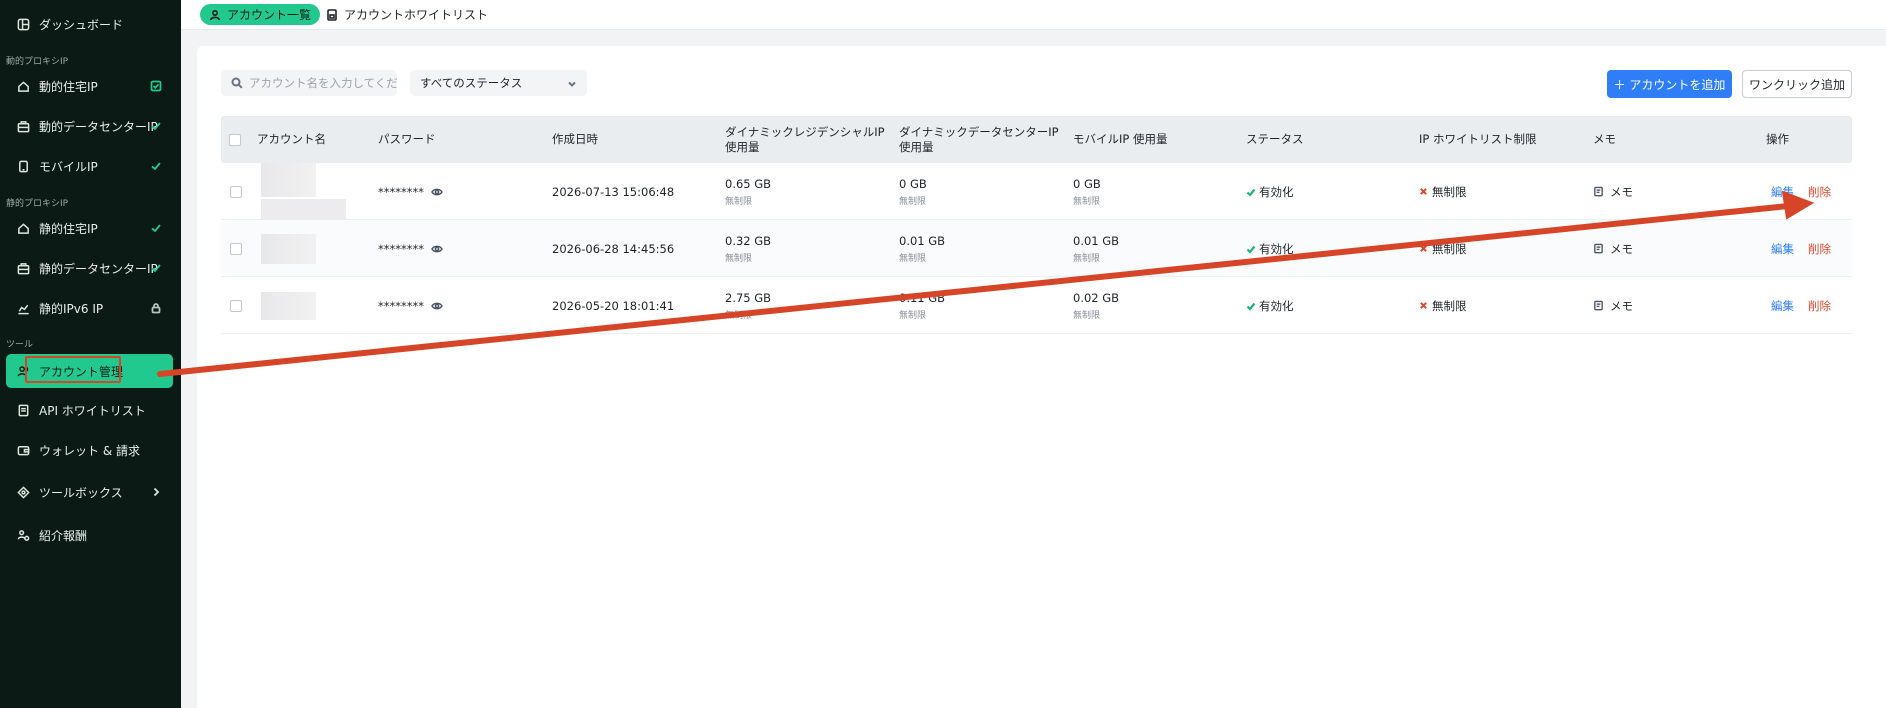  What do you see at coordinates (156, 308) in the screenshot?
I see `lock-icon` at bounding box center [156, 308].